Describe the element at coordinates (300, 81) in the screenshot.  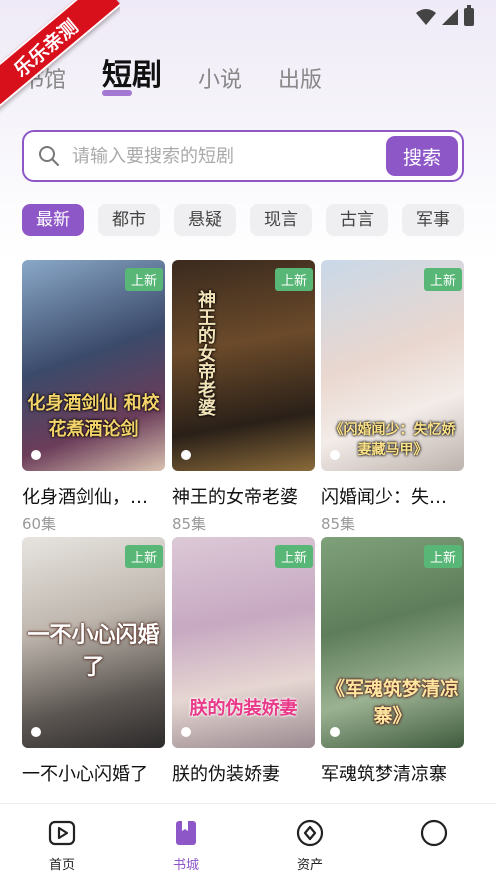
I see `tab-publish: 出版` at that location.